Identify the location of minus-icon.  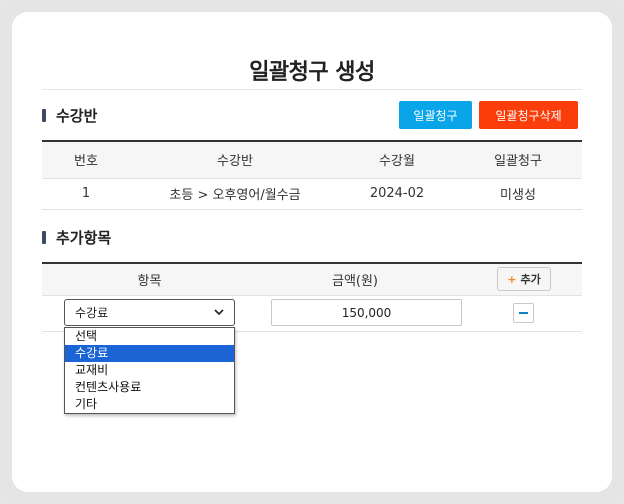
(523, 313).